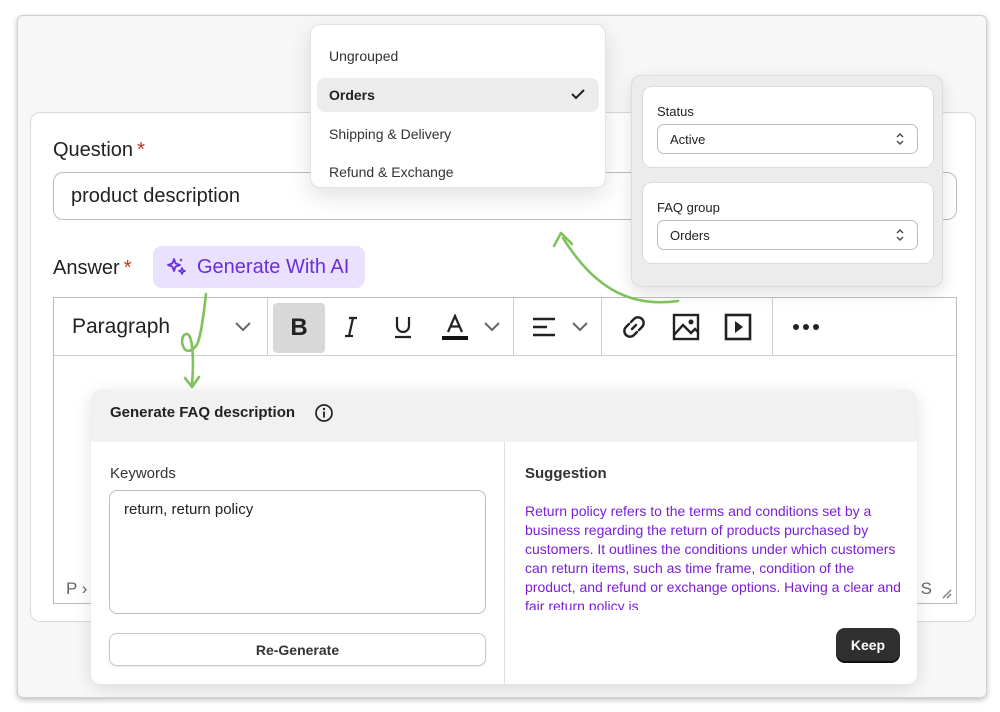  I want to click on answer-label: Answer *, so click(92, 268).